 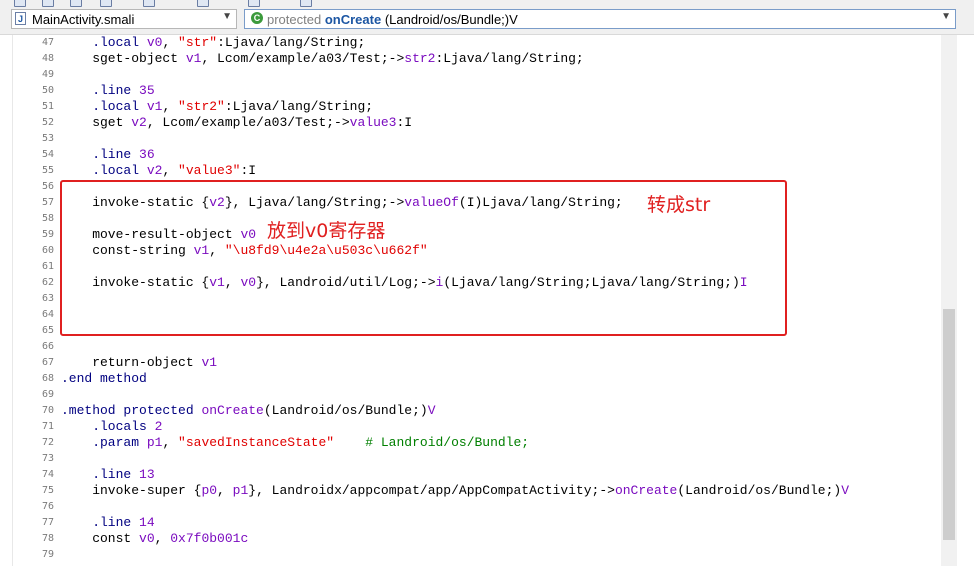 What do you see at coordinates (451, 19) in the screenshot?
I see `method-signature: (Landroid/os/Bundle;)V` at bounding box center [451, 19].